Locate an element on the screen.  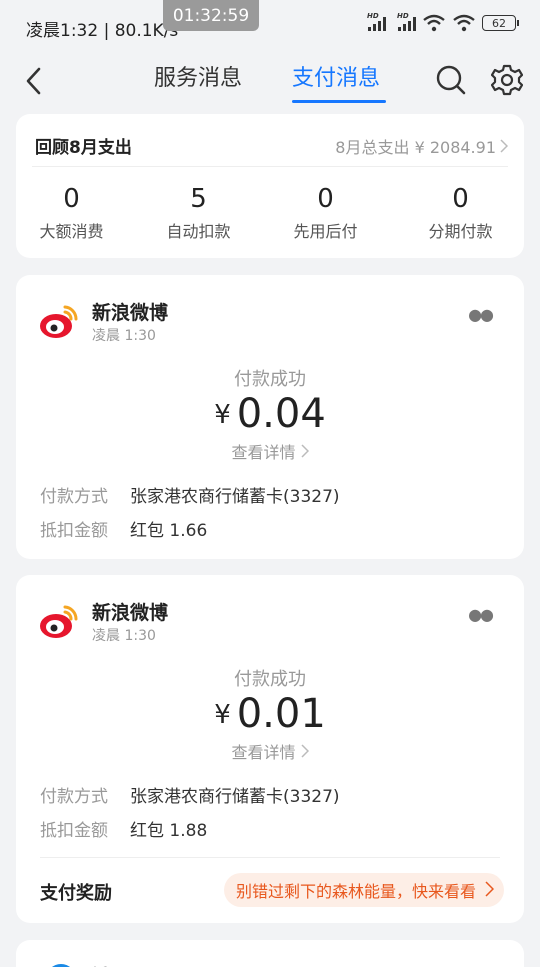
amount-value: 0.01 is located at coordinates (281, 714).